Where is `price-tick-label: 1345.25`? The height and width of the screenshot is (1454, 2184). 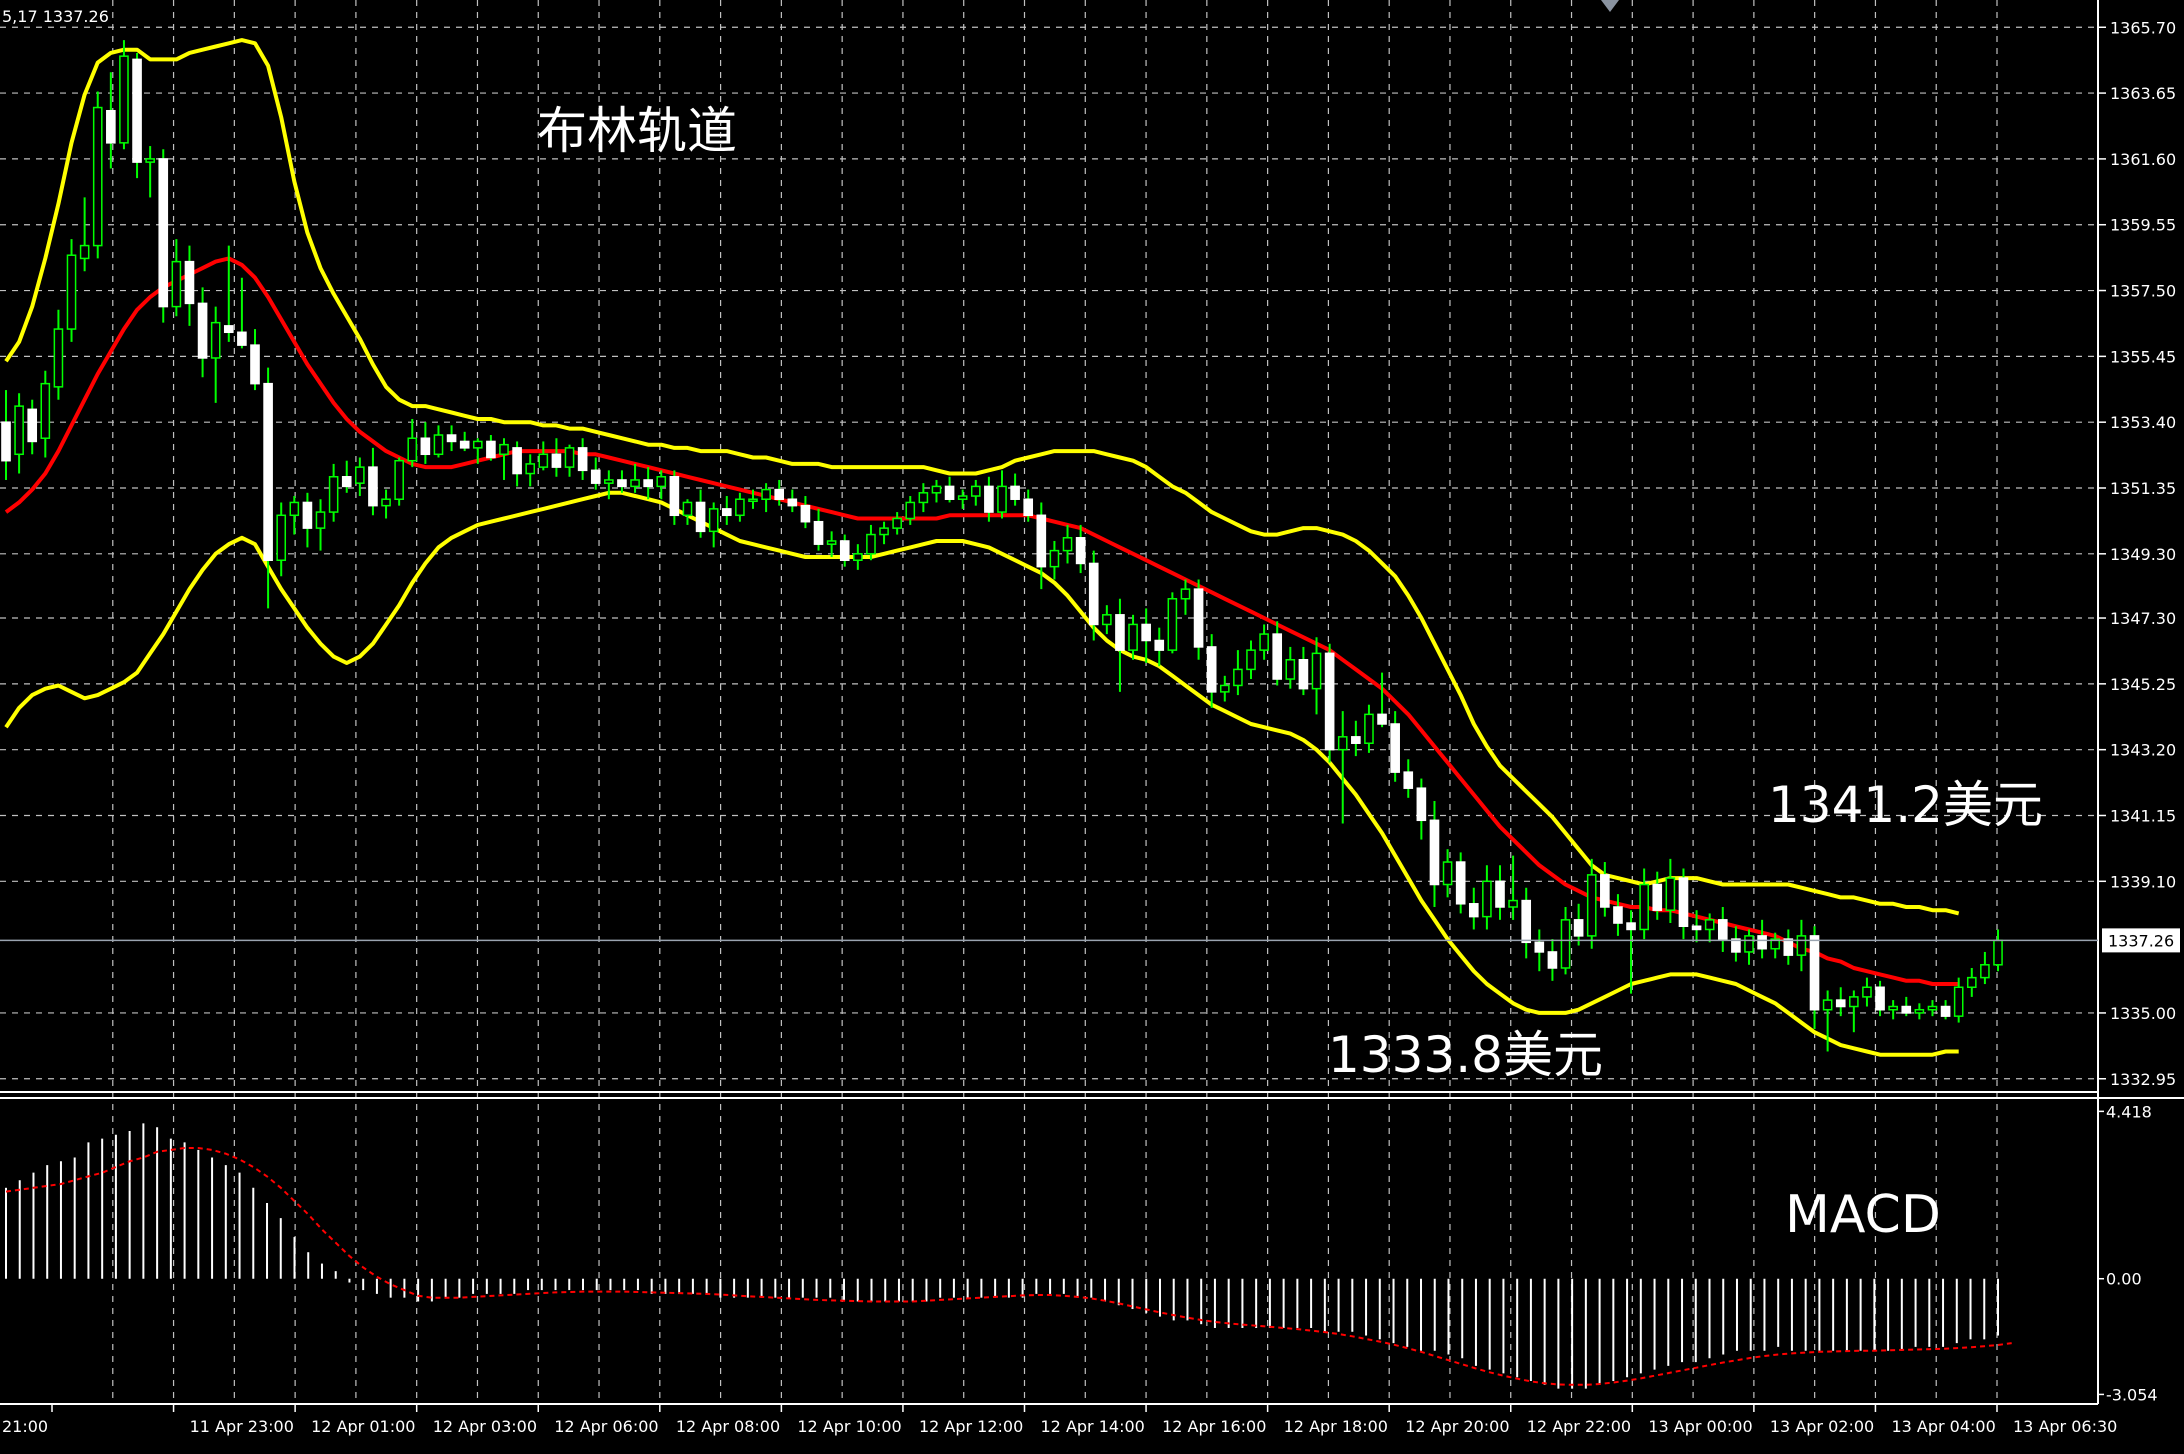 price-tick-label: 1345.25 is located at coordinates (2143, 684).